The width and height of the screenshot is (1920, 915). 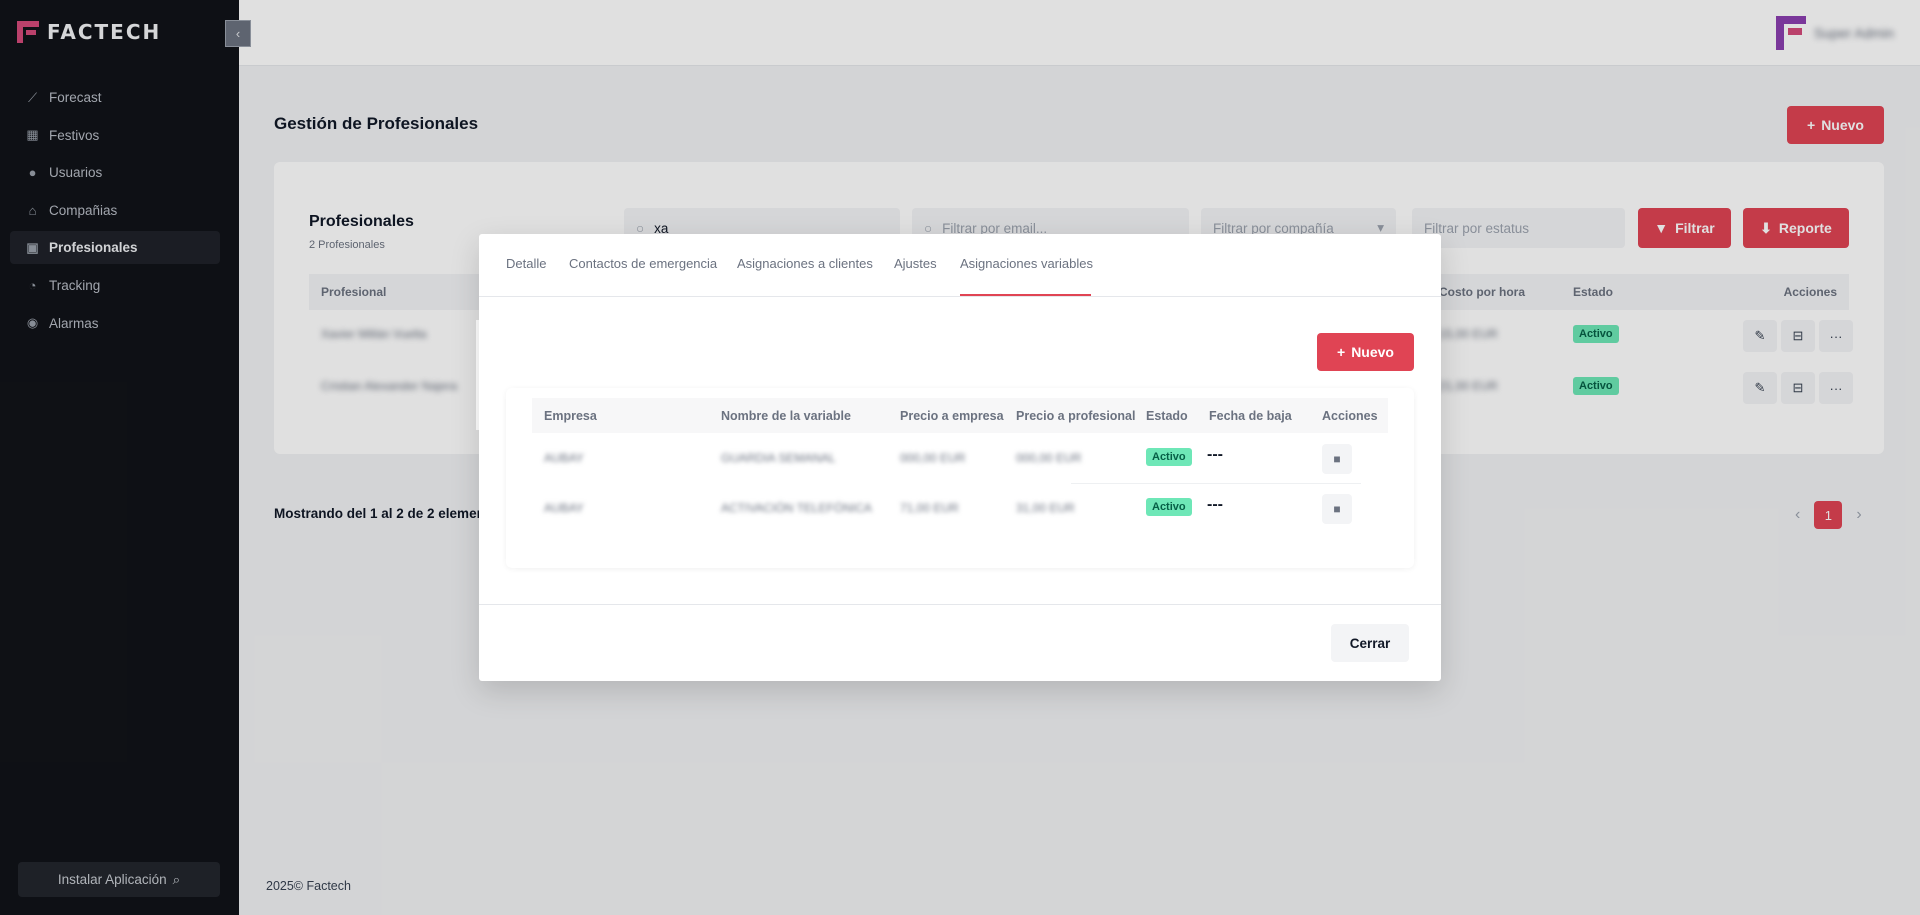 What do you see at coordinates (915, 263) in the screenshot?
I see `tab-ajustes: Ajustes` at bounding box center [915, 263].